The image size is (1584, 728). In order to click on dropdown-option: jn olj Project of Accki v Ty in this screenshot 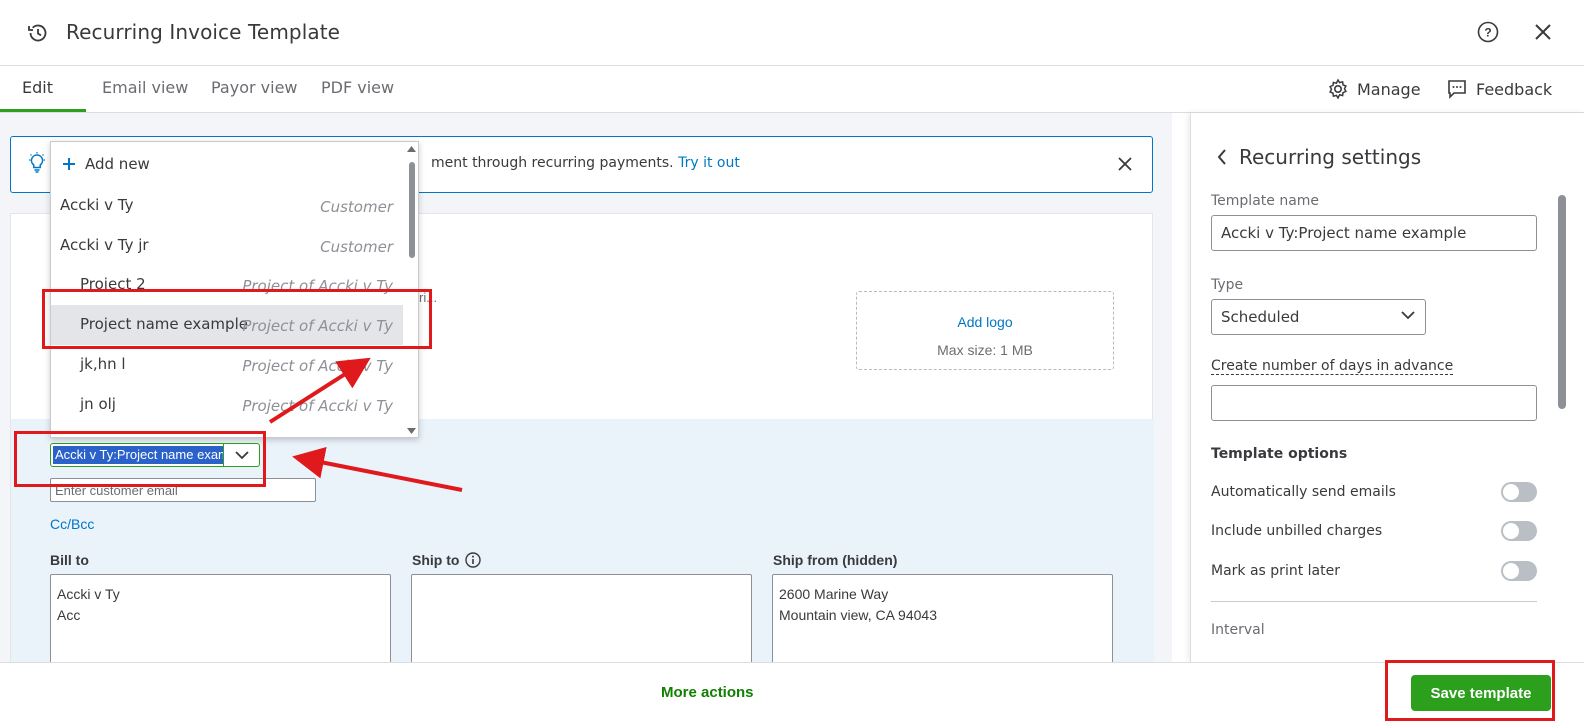, I will do `click(227, 405)`.